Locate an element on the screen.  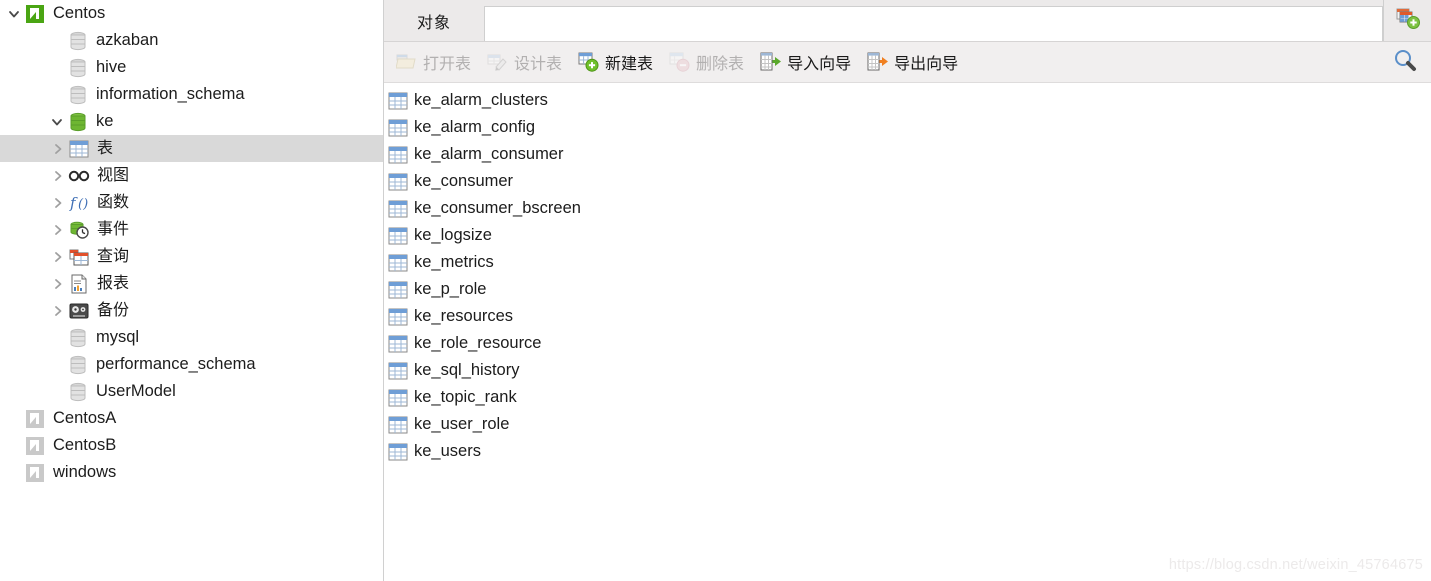
tree-item-表: 表 is located at coordinates (191, 148).